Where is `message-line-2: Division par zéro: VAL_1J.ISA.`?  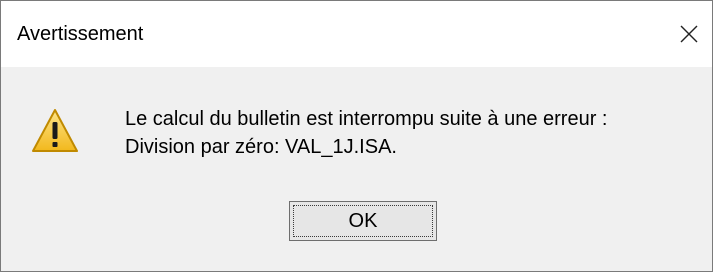
message-line-2: Division par zéro: VAL_1J.ISA. is located at coordinates (261, 147).